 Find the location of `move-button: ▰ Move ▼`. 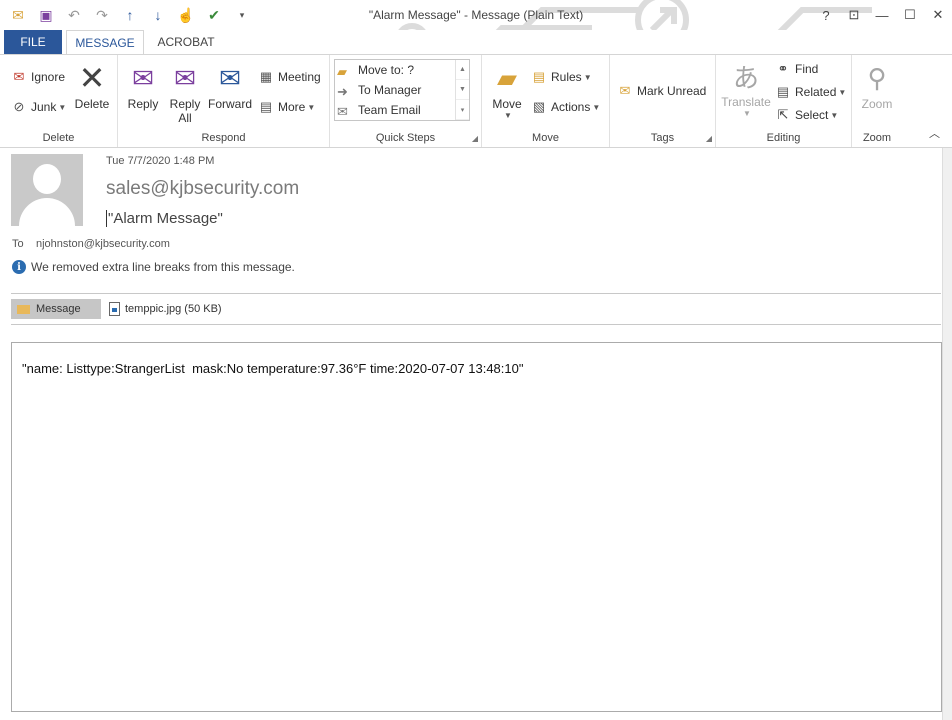

move-button: ▰ Move ▼ is located at coordinates (507, 91).